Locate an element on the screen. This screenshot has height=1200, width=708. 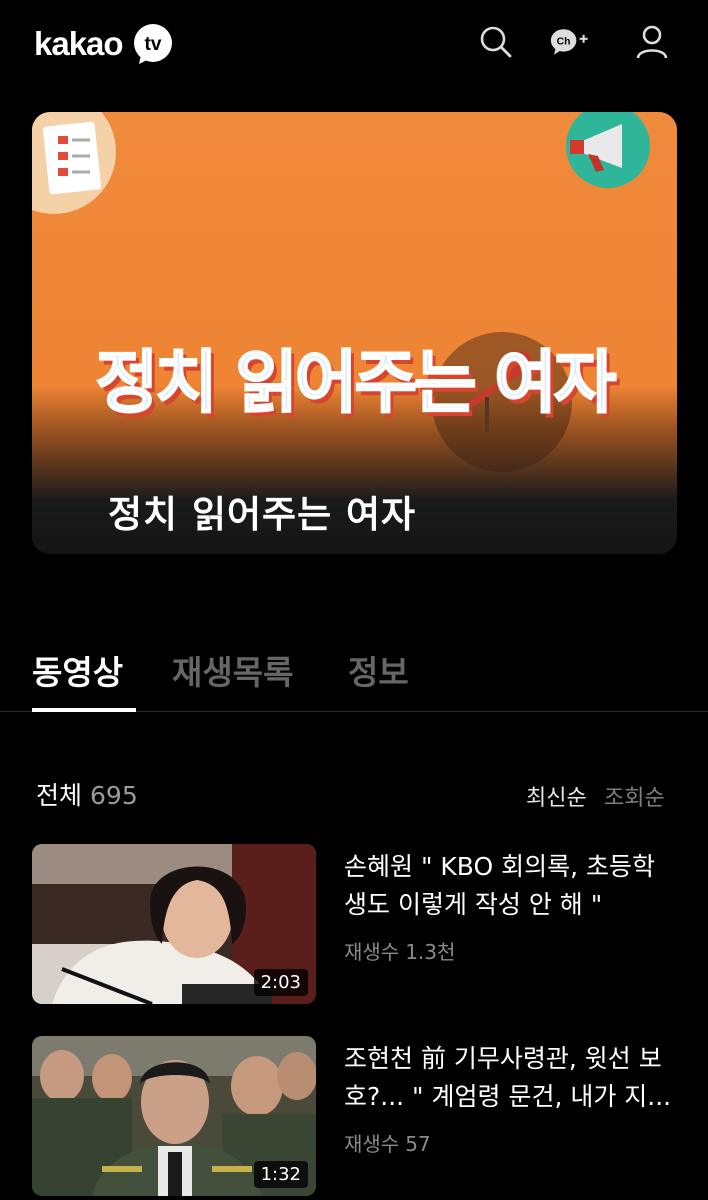
kakao-tv-logo: kakao tv is located at coordinates (104, 44).